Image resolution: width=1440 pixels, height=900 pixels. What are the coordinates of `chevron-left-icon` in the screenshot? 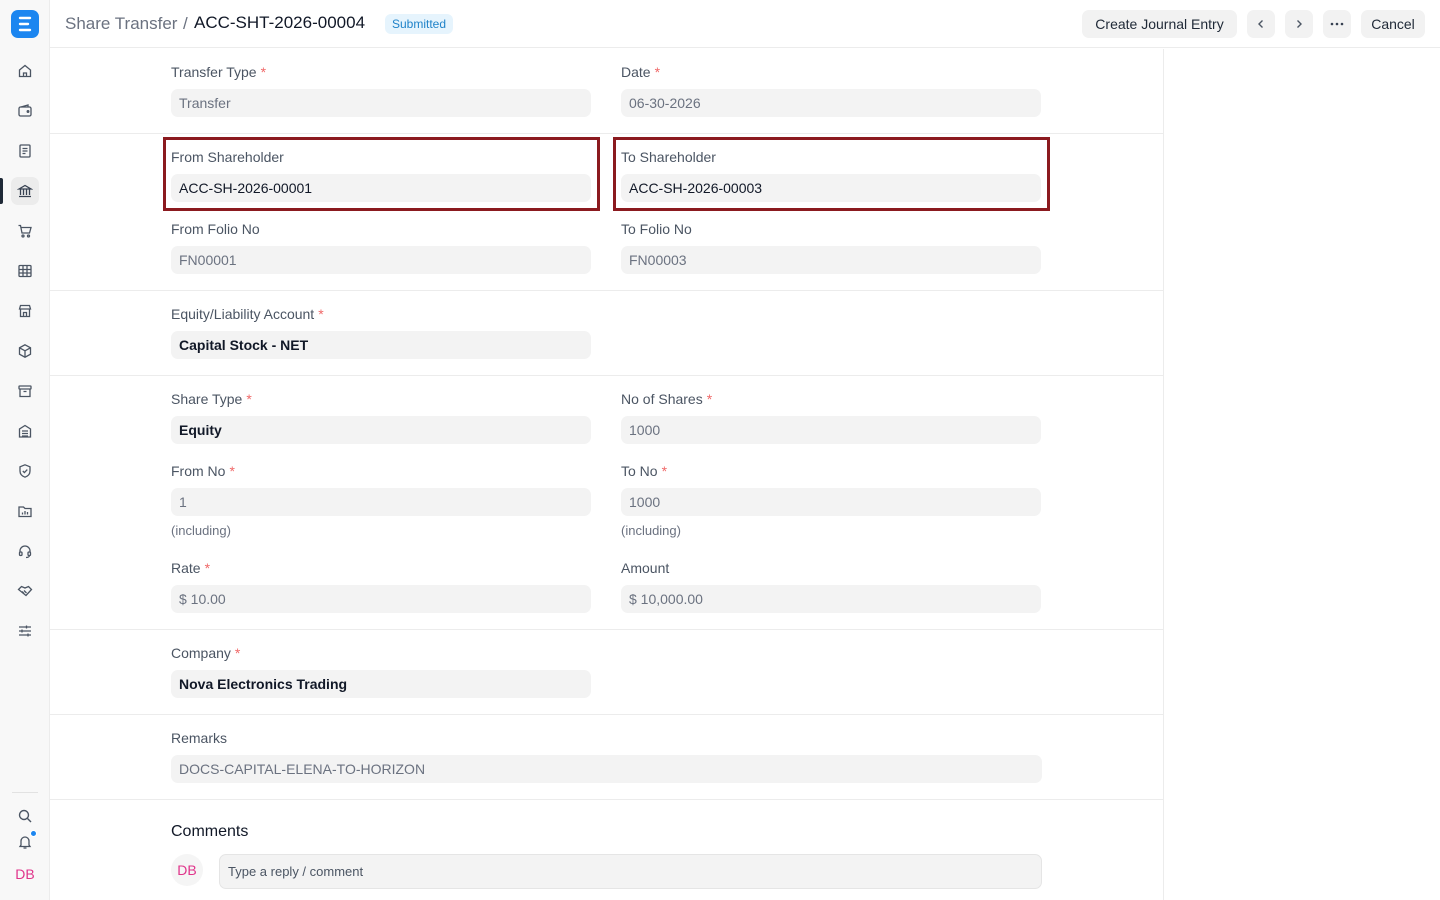 It's located at (1260, 24).